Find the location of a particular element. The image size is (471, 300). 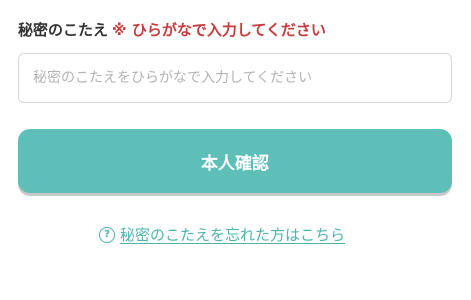

hiragana-required-note: ※ ひらがなで入力してください is located at coordinates (219, 30).